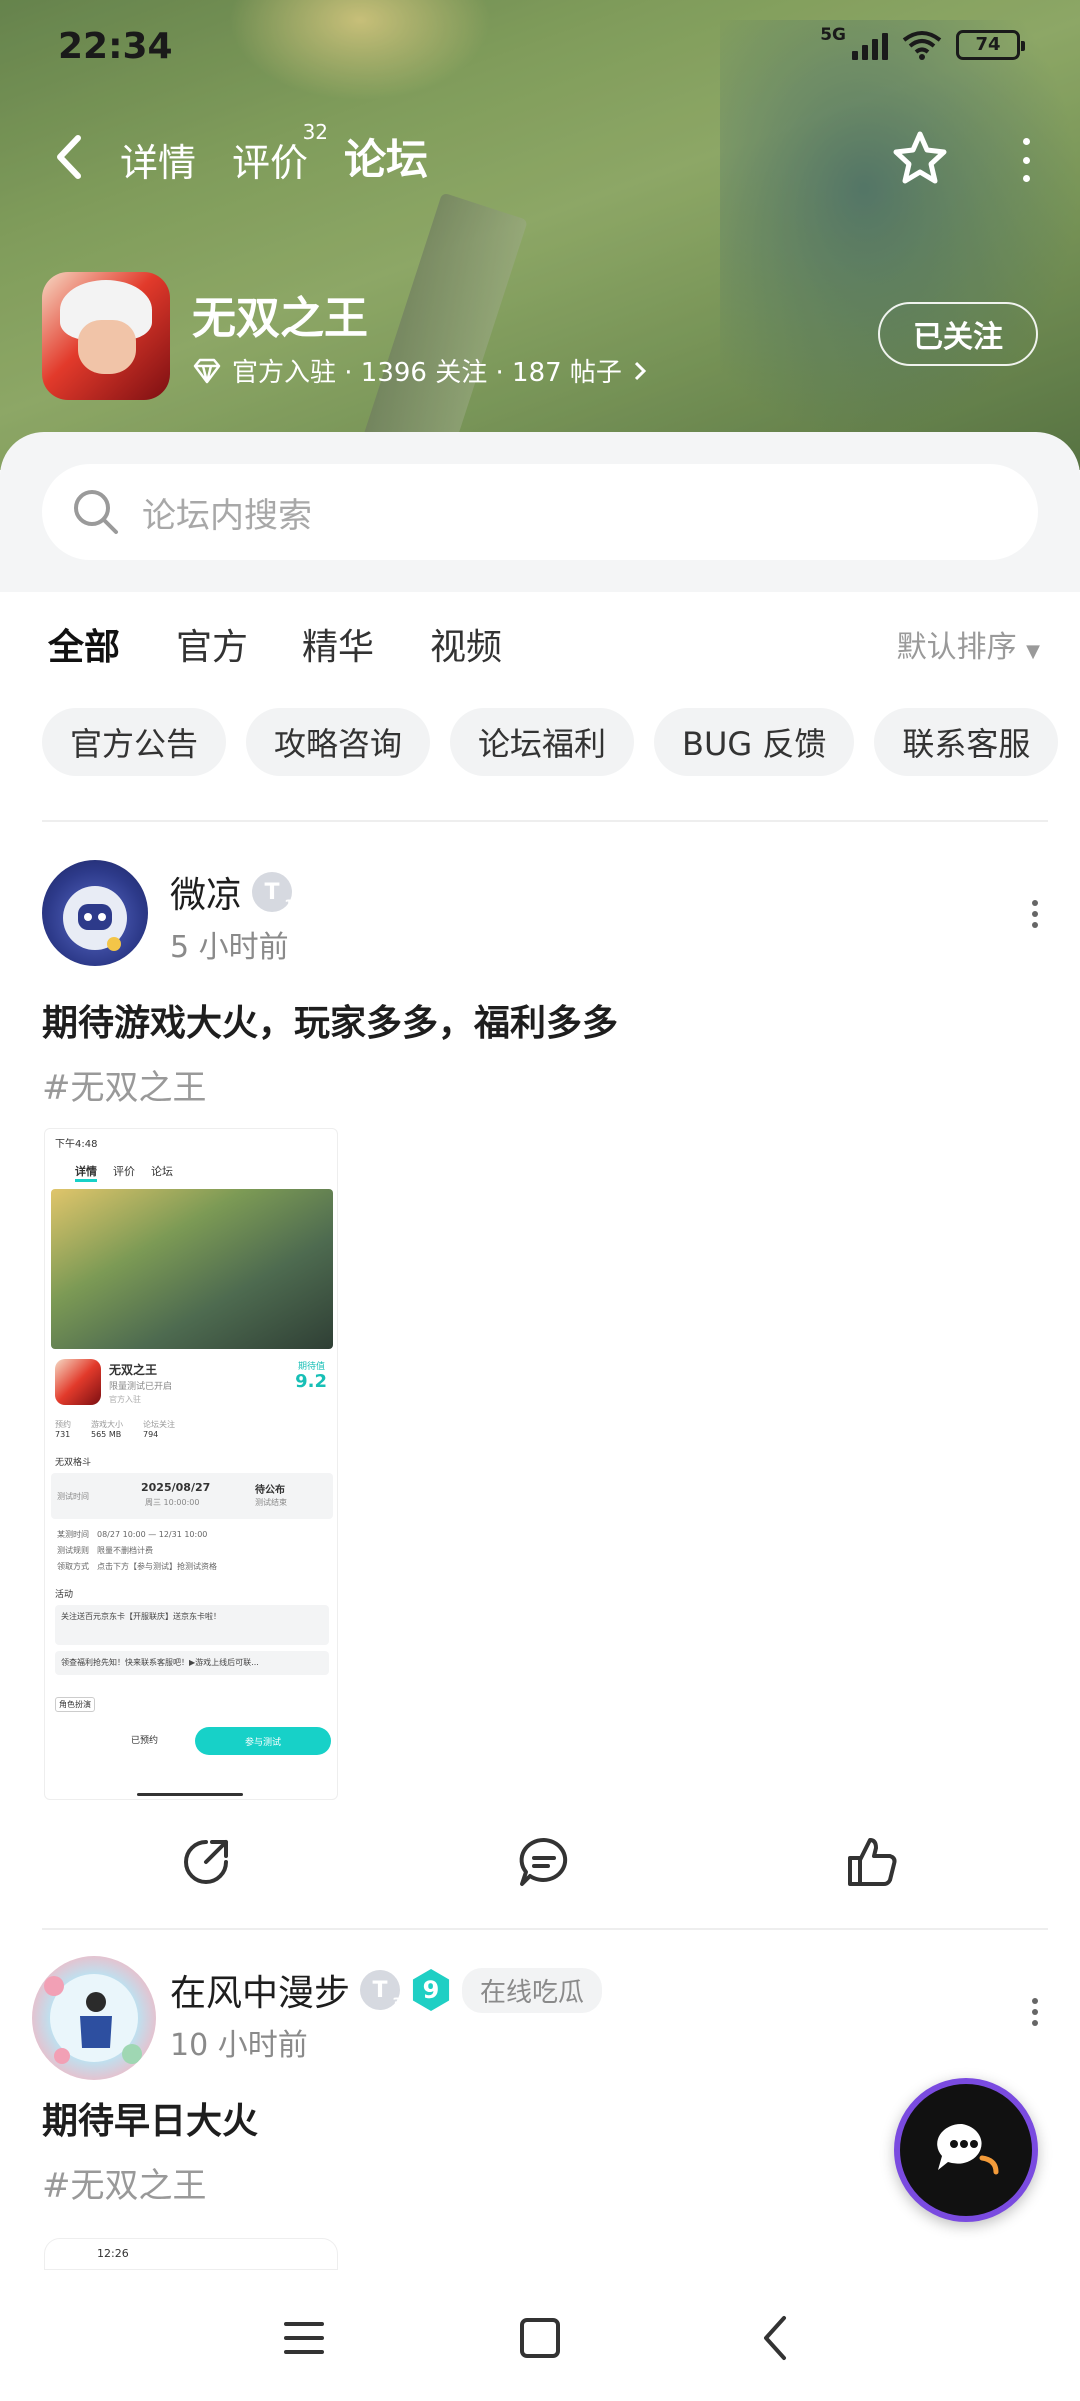  What do you see at coordinates (192, 1269) in the screenshot?
I see `shot-banner` at bounding box center [192, 1269].